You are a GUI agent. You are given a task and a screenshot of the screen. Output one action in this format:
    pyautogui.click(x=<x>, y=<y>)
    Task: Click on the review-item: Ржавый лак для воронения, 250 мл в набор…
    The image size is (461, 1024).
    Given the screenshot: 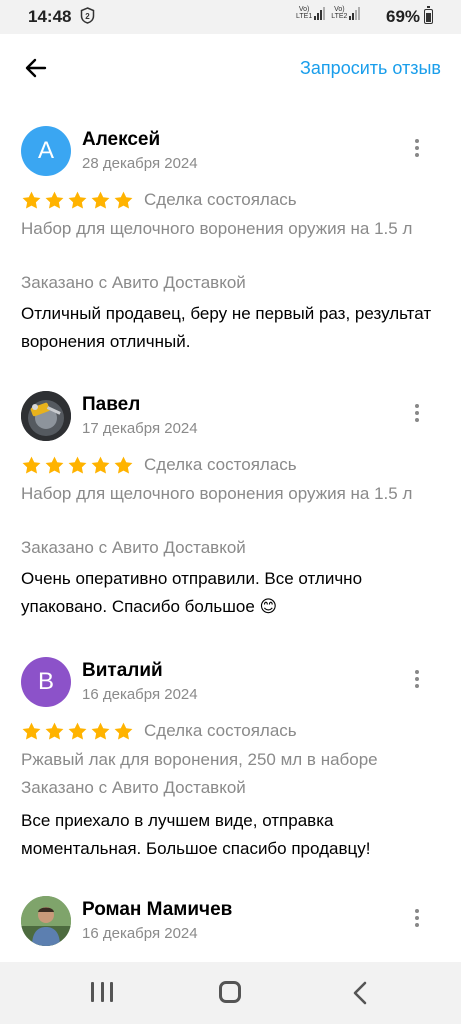 What is the action you would take?
    pyautogui.click(x=199, y=759)
    